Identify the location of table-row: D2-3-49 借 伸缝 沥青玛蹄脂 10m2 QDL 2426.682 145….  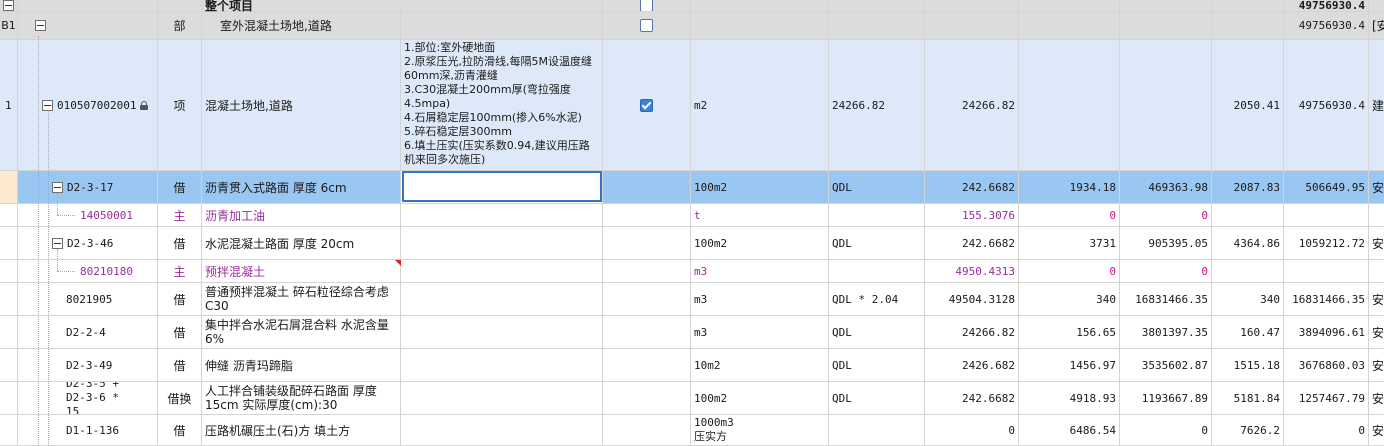
(692, 365).